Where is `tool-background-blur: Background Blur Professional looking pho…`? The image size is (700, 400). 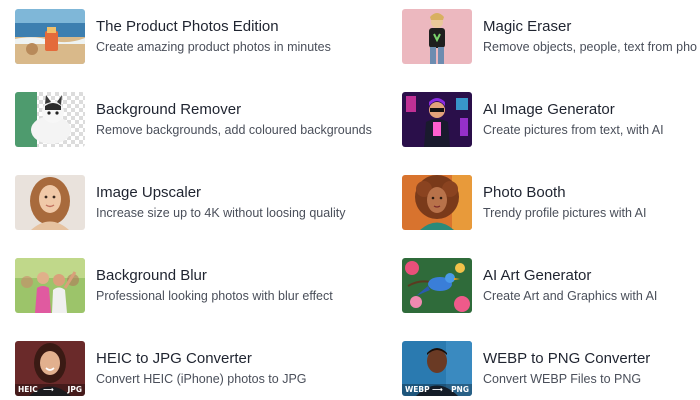 tool-background-blur: Background Blur Professional looking pho… is located at coordinates (207, 287).